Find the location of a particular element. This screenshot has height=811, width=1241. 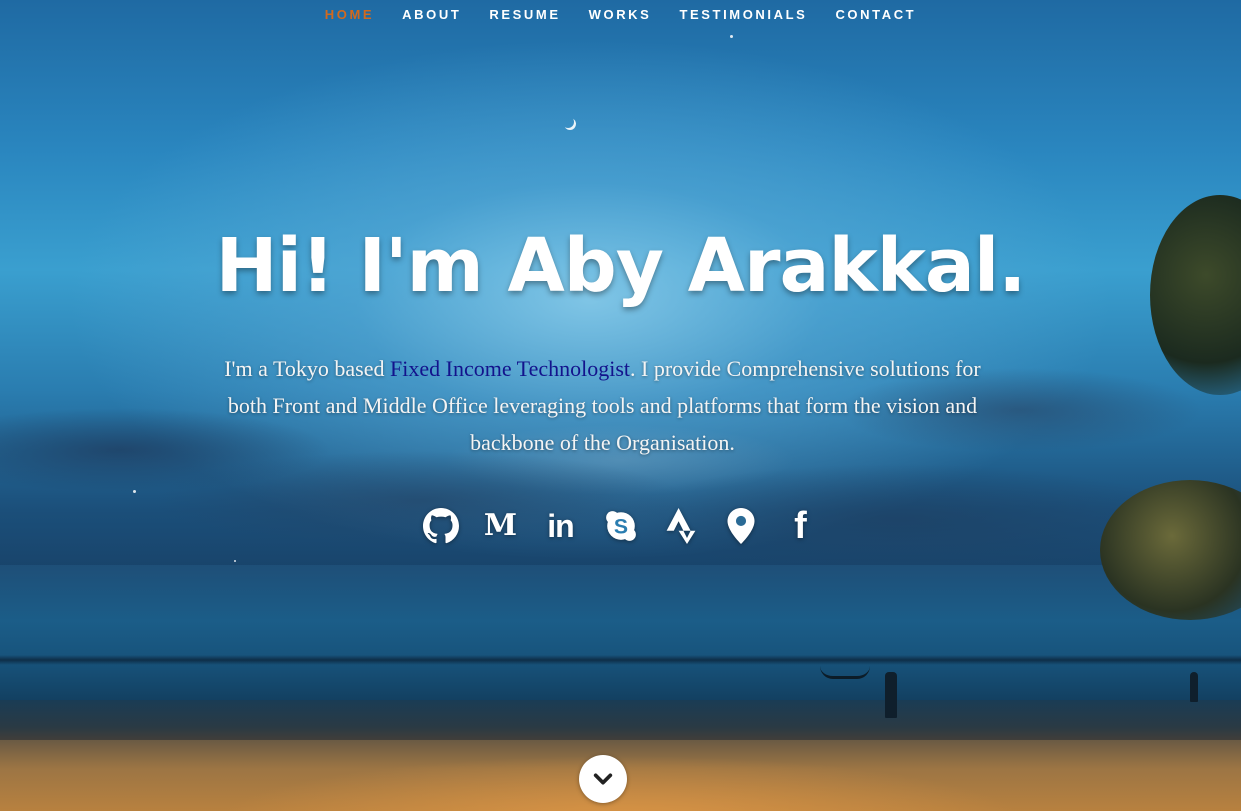

medium-icon: M is located at coordinates (501, 526).